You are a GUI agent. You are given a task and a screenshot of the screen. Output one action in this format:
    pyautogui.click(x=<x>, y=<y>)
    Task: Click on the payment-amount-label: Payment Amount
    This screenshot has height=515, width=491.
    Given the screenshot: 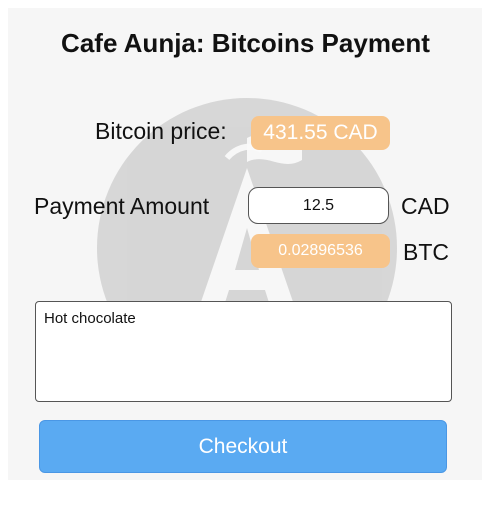 What is the action you would take?
    pyautogui.click(x=122, y=206)
    